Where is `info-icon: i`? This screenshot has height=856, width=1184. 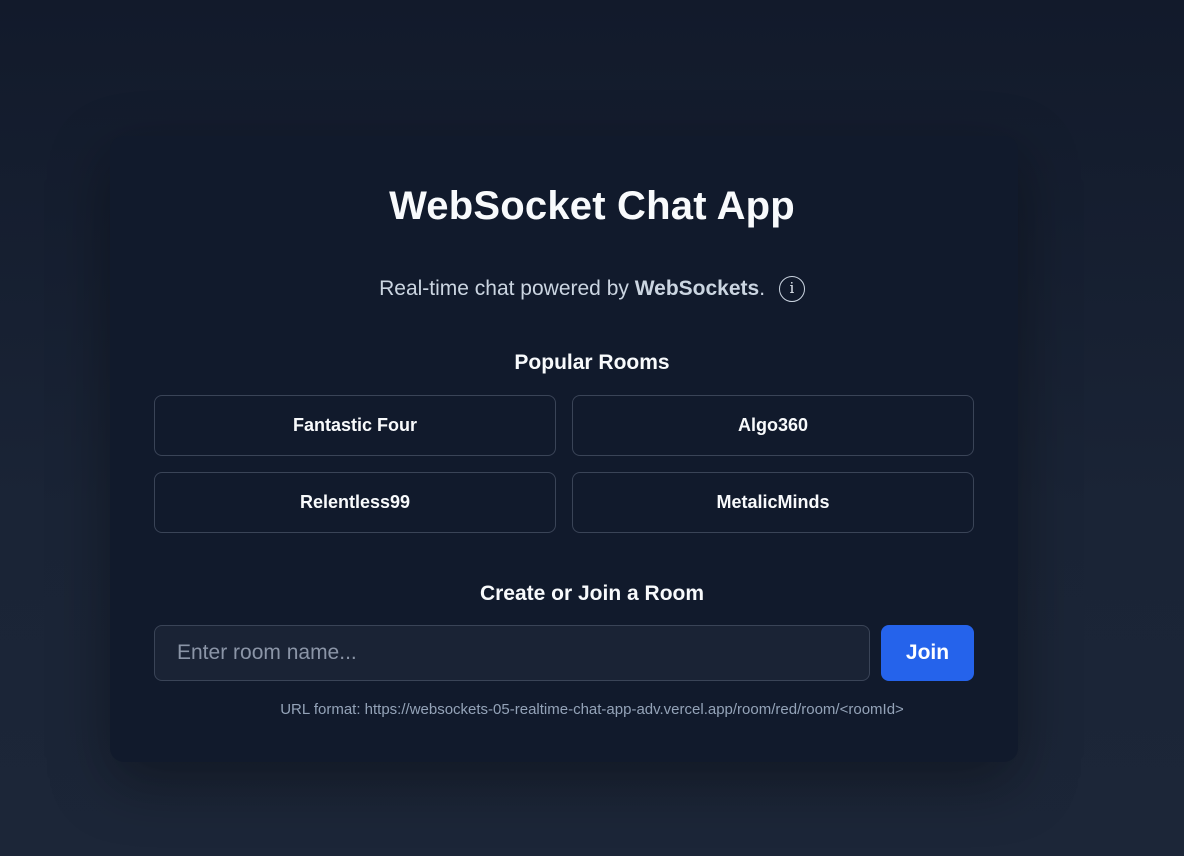
info-icon: i is located at coordinates (791, 289).